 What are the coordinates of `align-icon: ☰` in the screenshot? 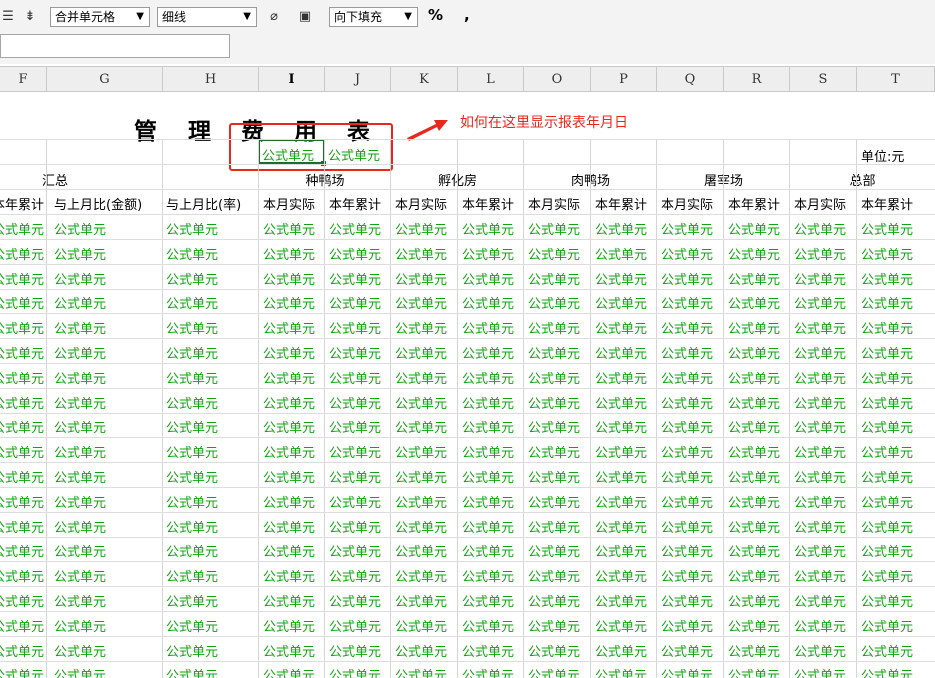 It's located at (8, 16).